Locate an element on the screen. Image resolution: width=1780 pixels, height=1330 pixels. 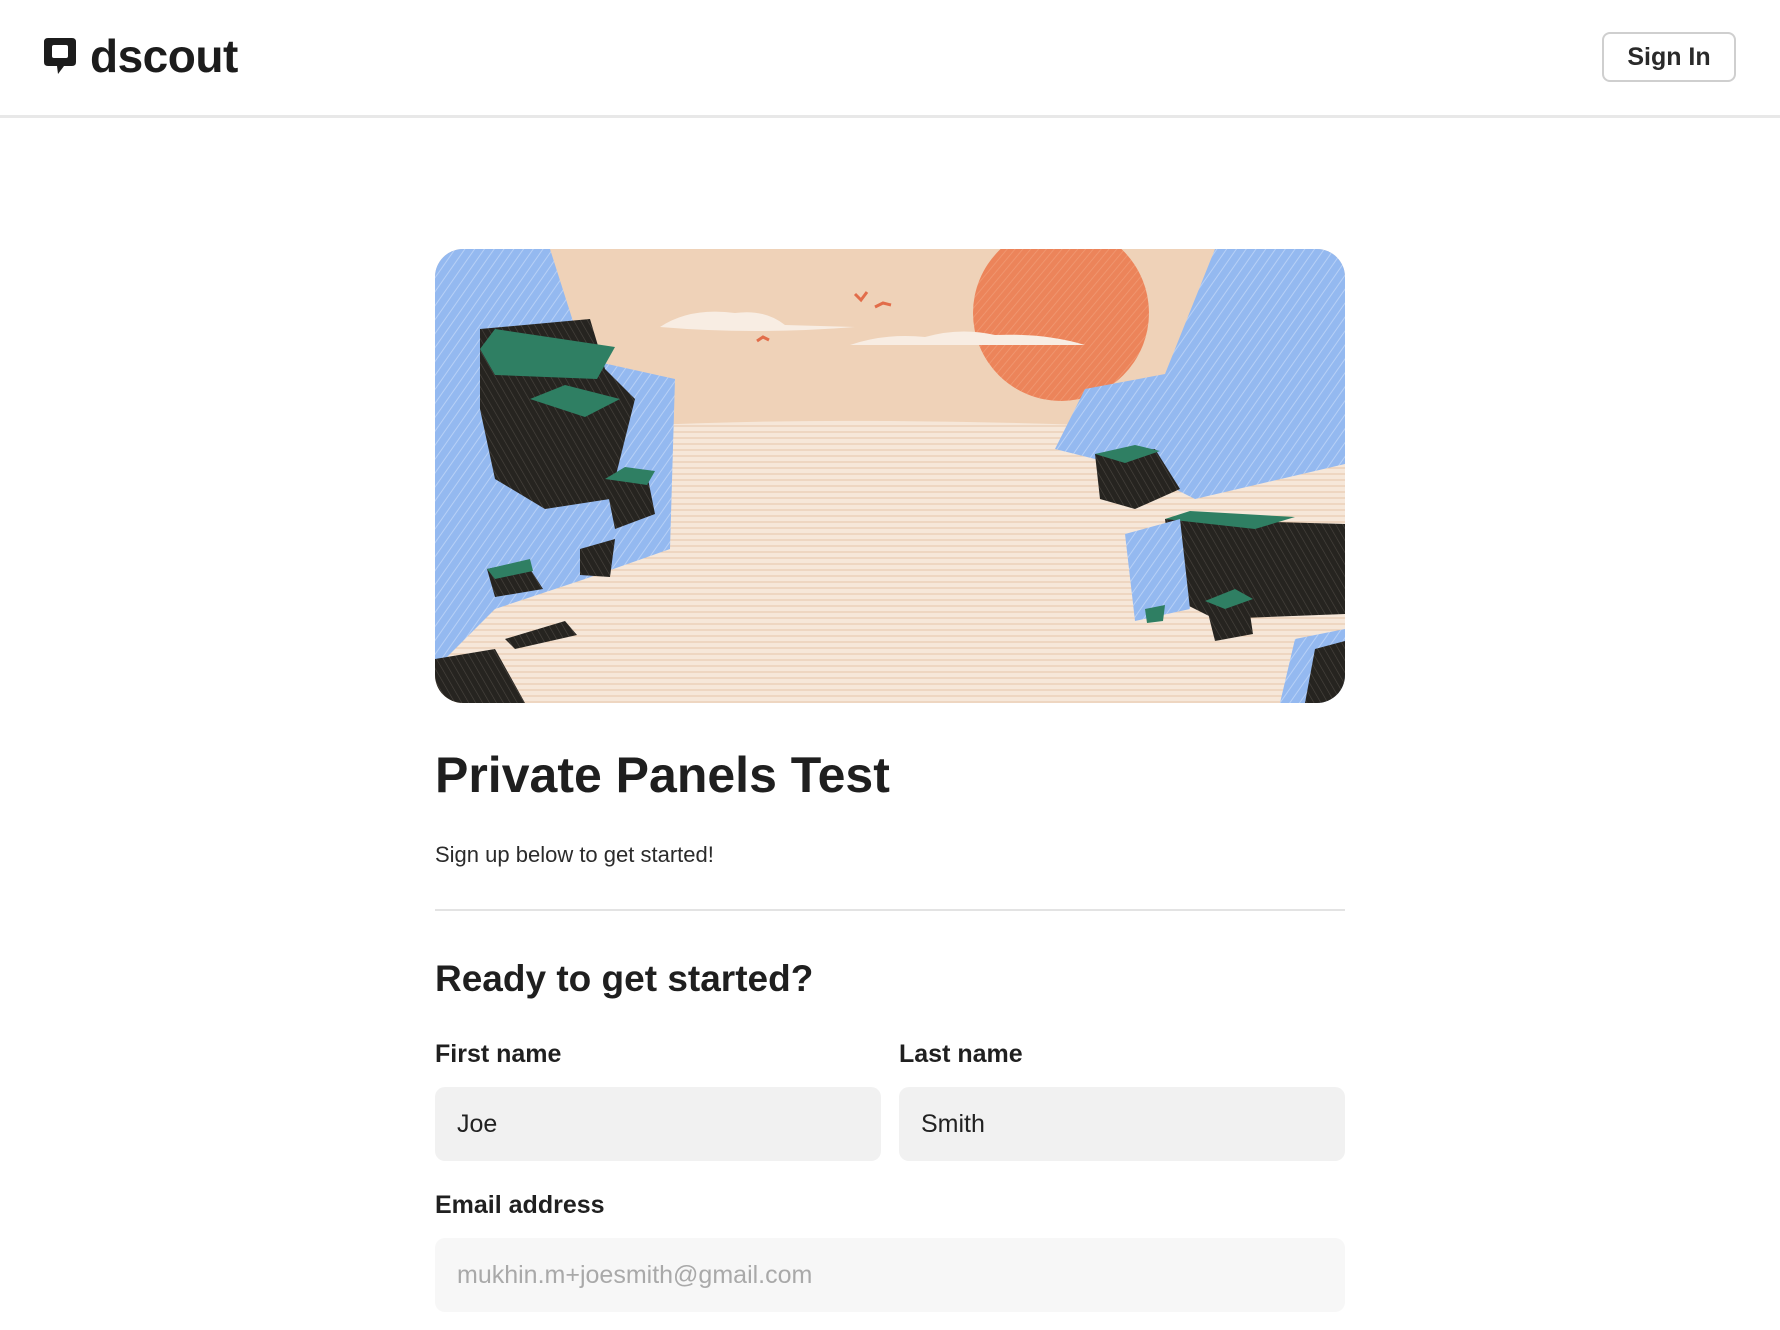
email-field is located at coordinates (890, 1275).